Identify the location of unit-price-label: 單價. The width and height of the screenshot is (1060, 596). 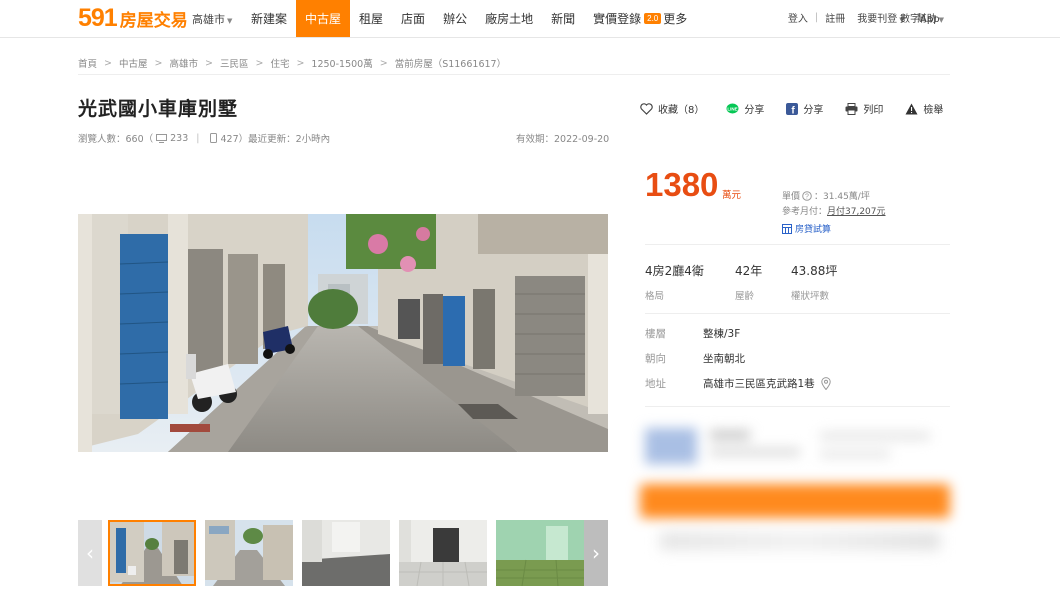
(791, 197).